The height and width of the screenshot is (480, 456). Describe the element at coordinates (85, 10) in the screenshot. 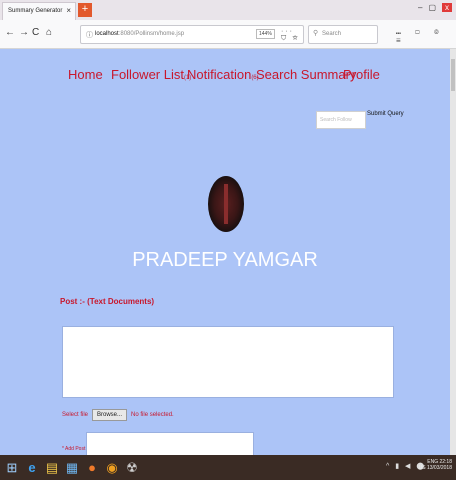

I see `new-tab-button: +` at that location.